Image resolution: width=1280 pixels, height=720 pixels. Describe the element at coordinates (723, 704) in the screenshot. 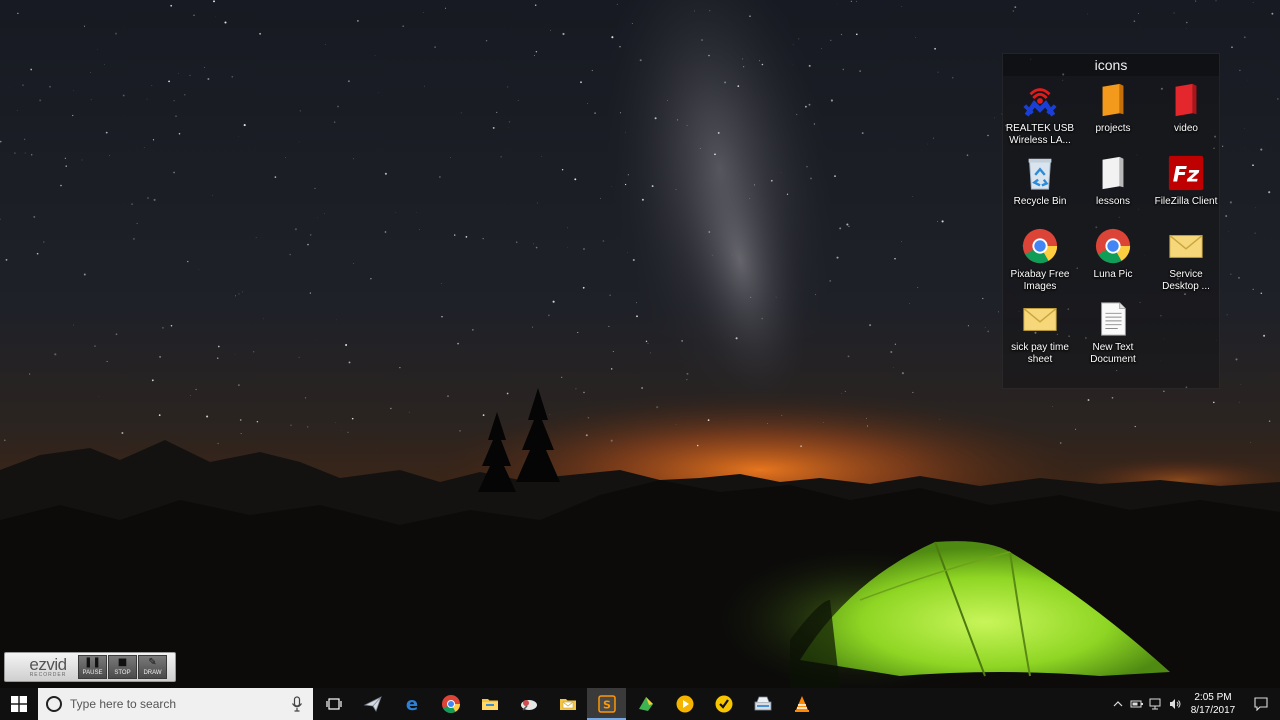

I see `taskbar-app-norton` at that location.